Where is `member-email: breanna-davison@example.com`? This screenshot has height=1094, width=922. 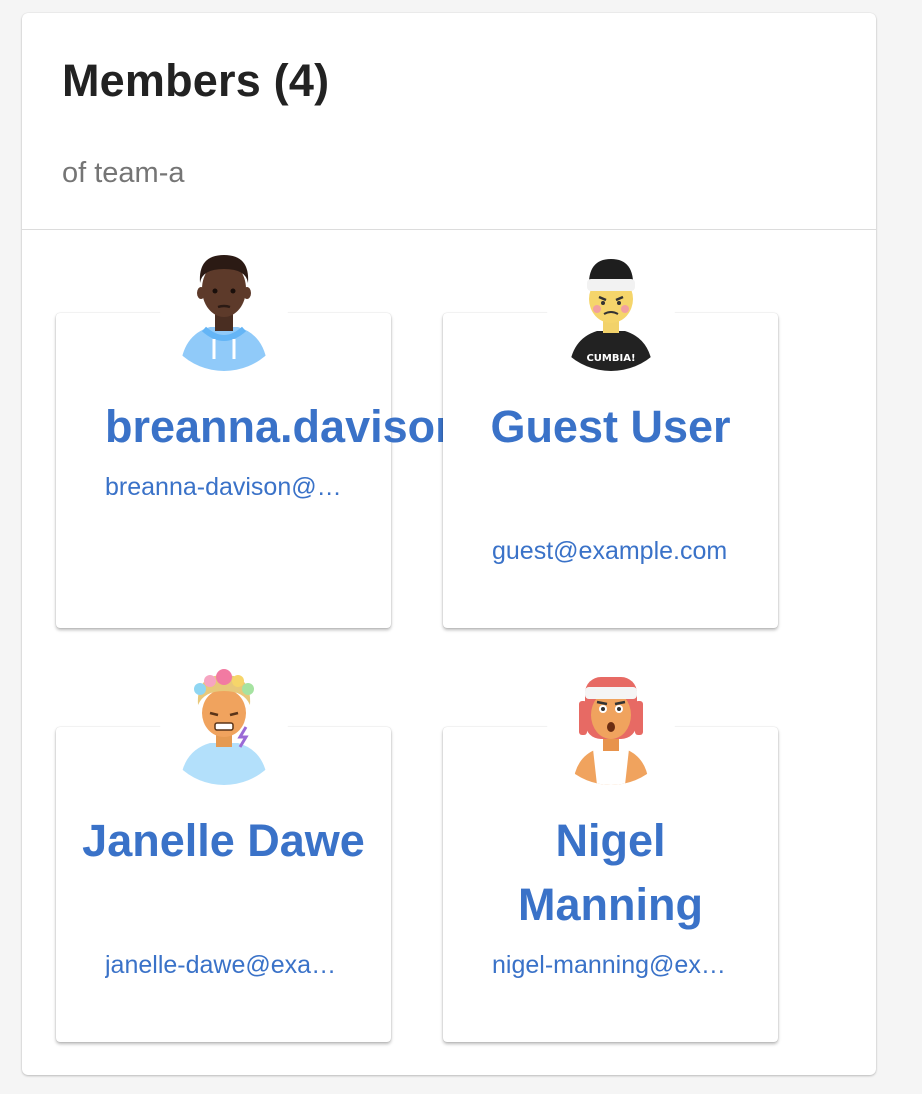
member-email: breanna-davison@example.com is located at coordinates (225, 487).